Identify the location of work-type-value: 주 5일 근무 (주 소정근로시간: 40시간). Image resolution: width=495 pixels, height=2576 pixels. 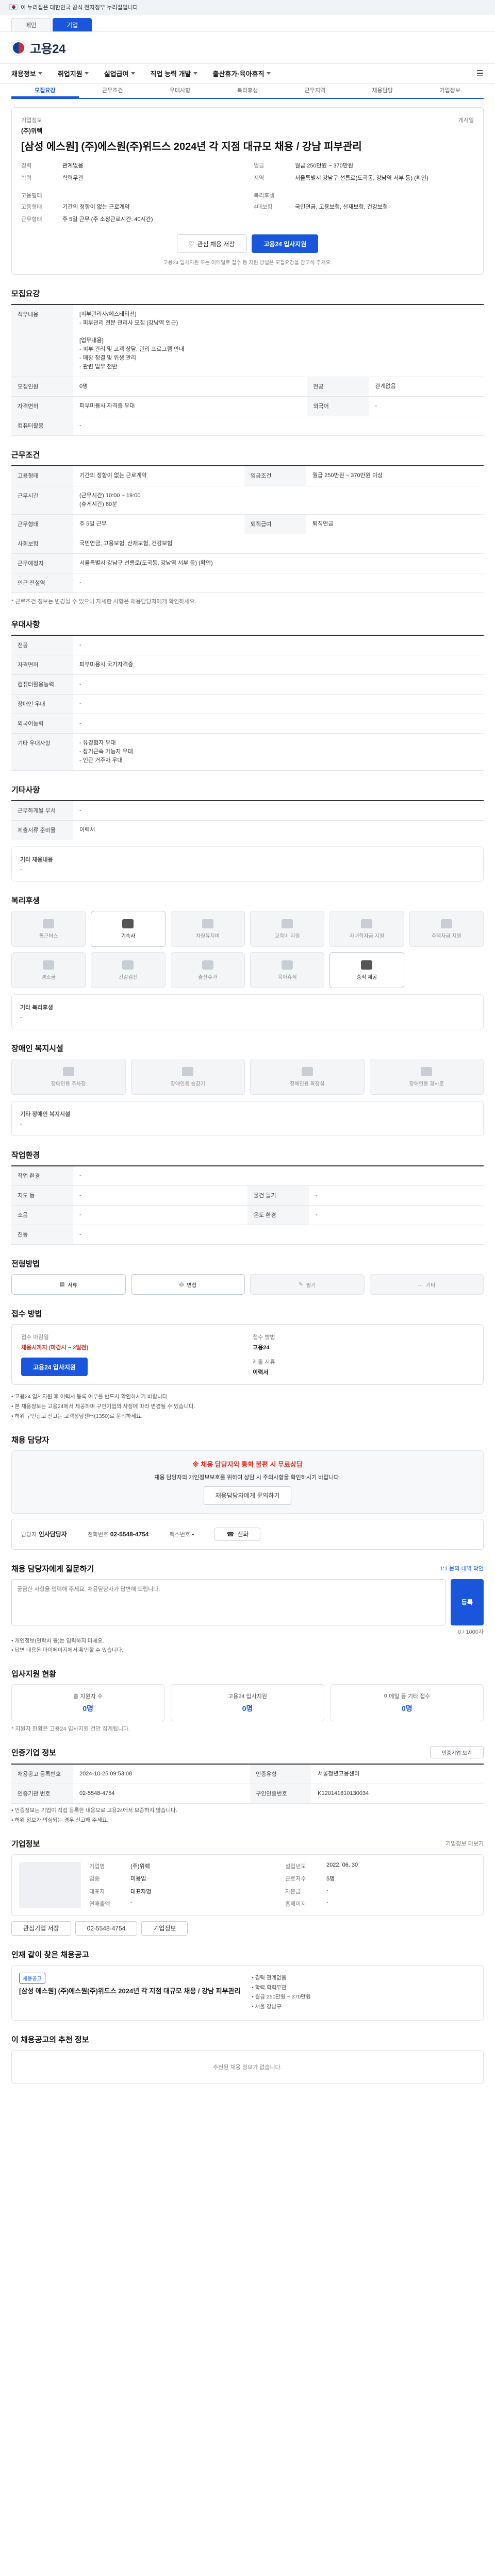
(107, 219).